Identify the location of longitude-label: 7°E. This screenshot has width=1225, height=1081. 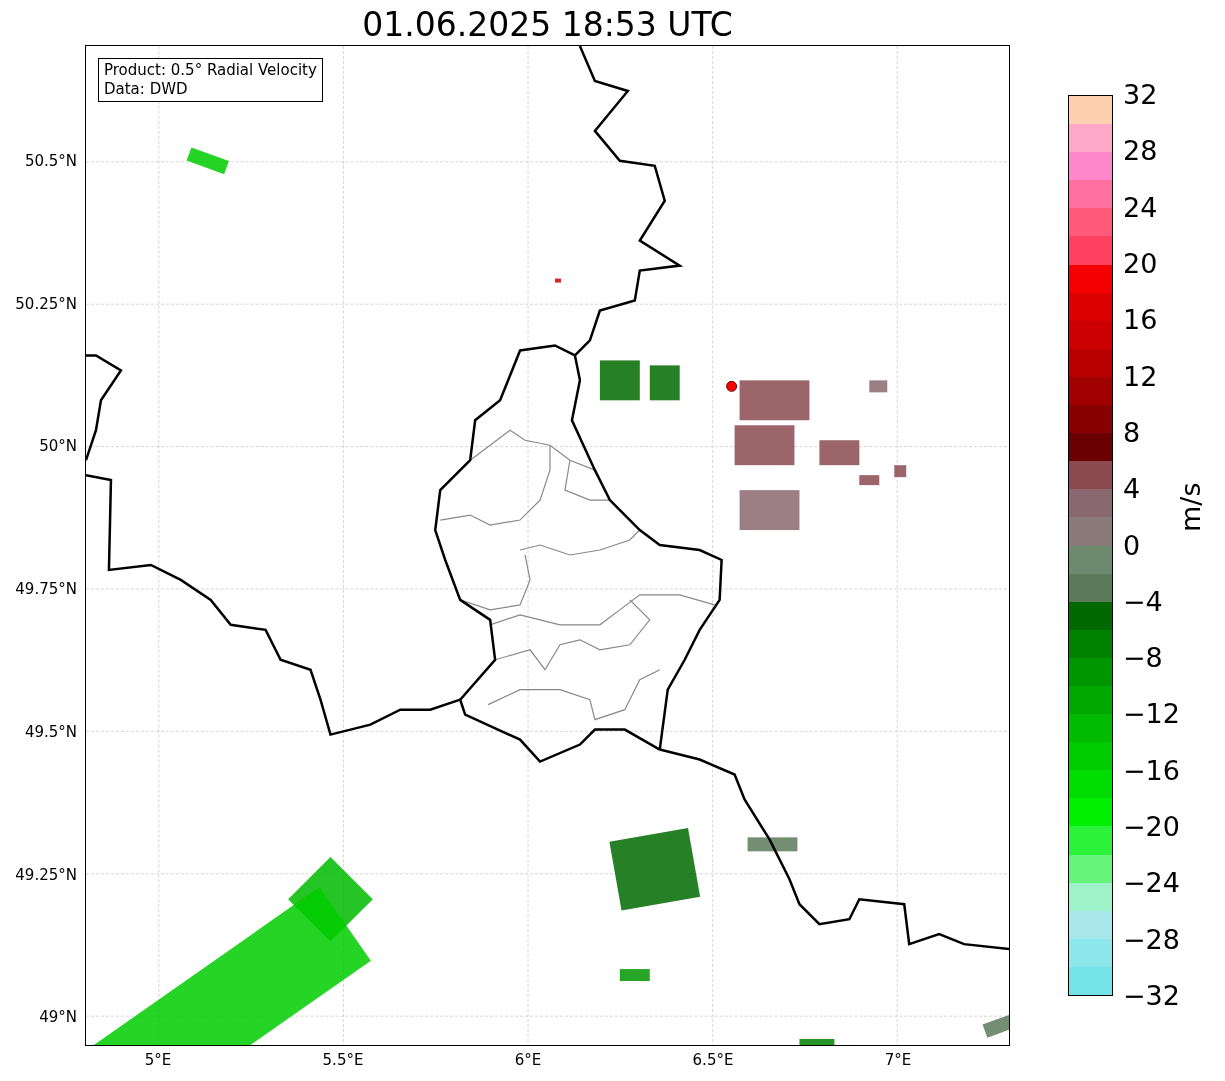
(898, 1060).